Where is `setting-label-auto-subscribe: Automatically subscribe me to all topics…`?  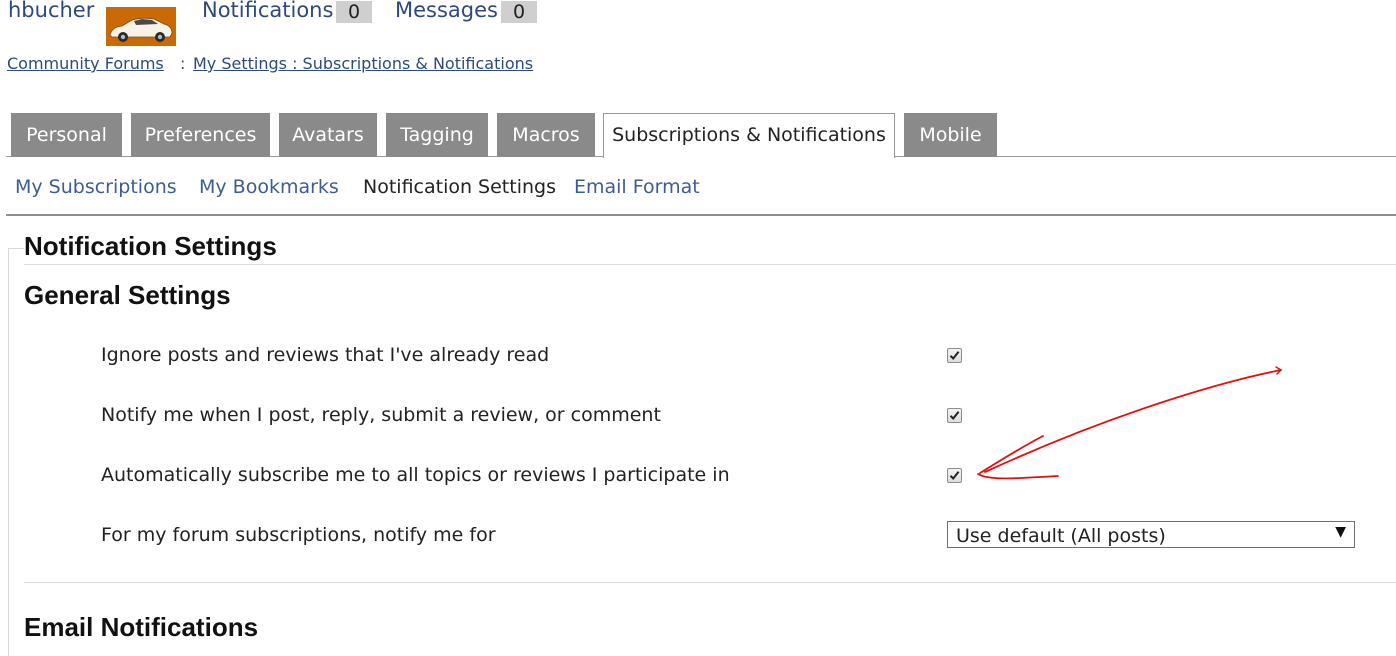
setting-label-auto-subscribe: Automatically subscribe me to all topics… is located at coordinates (415, 475).